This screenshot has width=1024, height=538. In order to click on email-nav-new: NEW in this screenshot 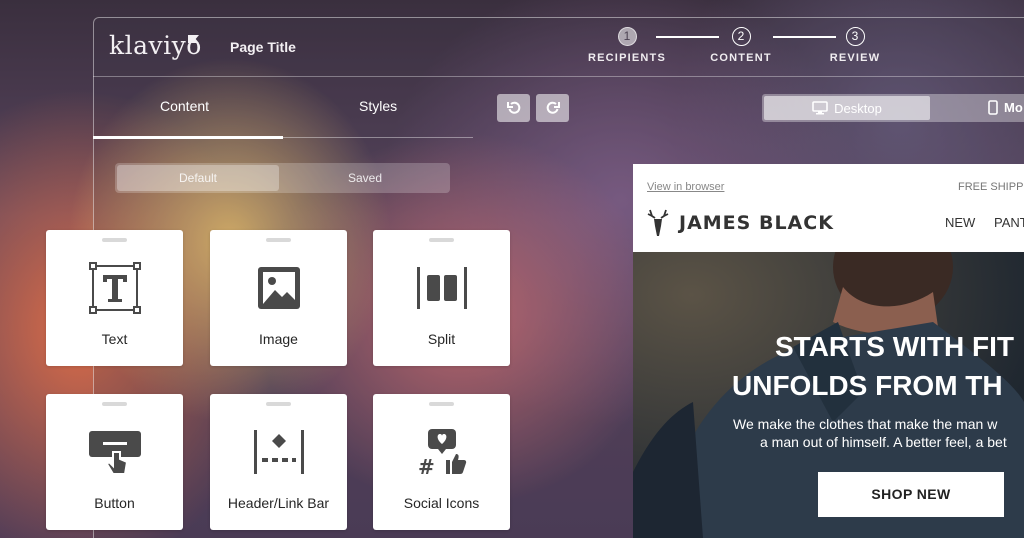, I will do `click(960, 222)`.